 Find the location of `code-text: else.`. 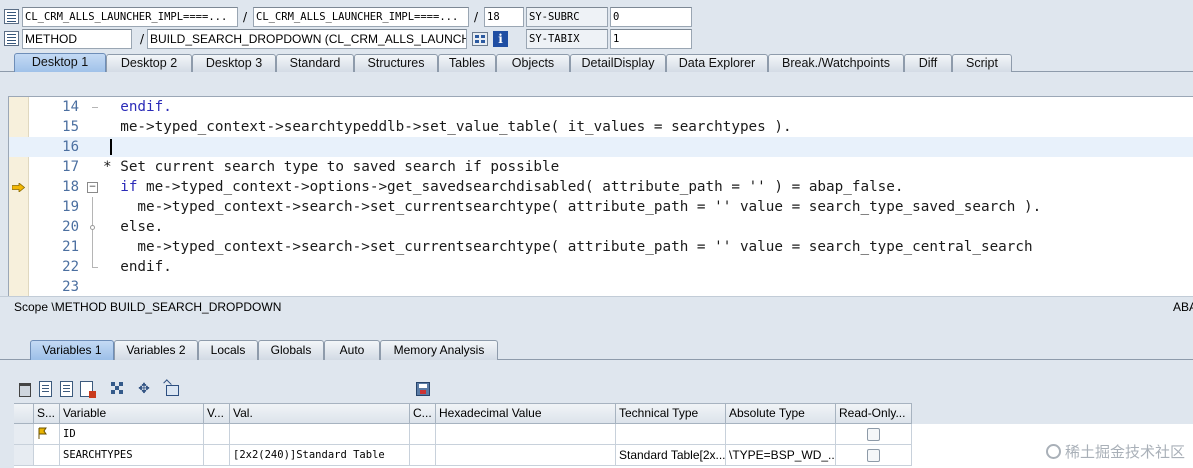

code-text: else. is located at coordinates (133, 227).